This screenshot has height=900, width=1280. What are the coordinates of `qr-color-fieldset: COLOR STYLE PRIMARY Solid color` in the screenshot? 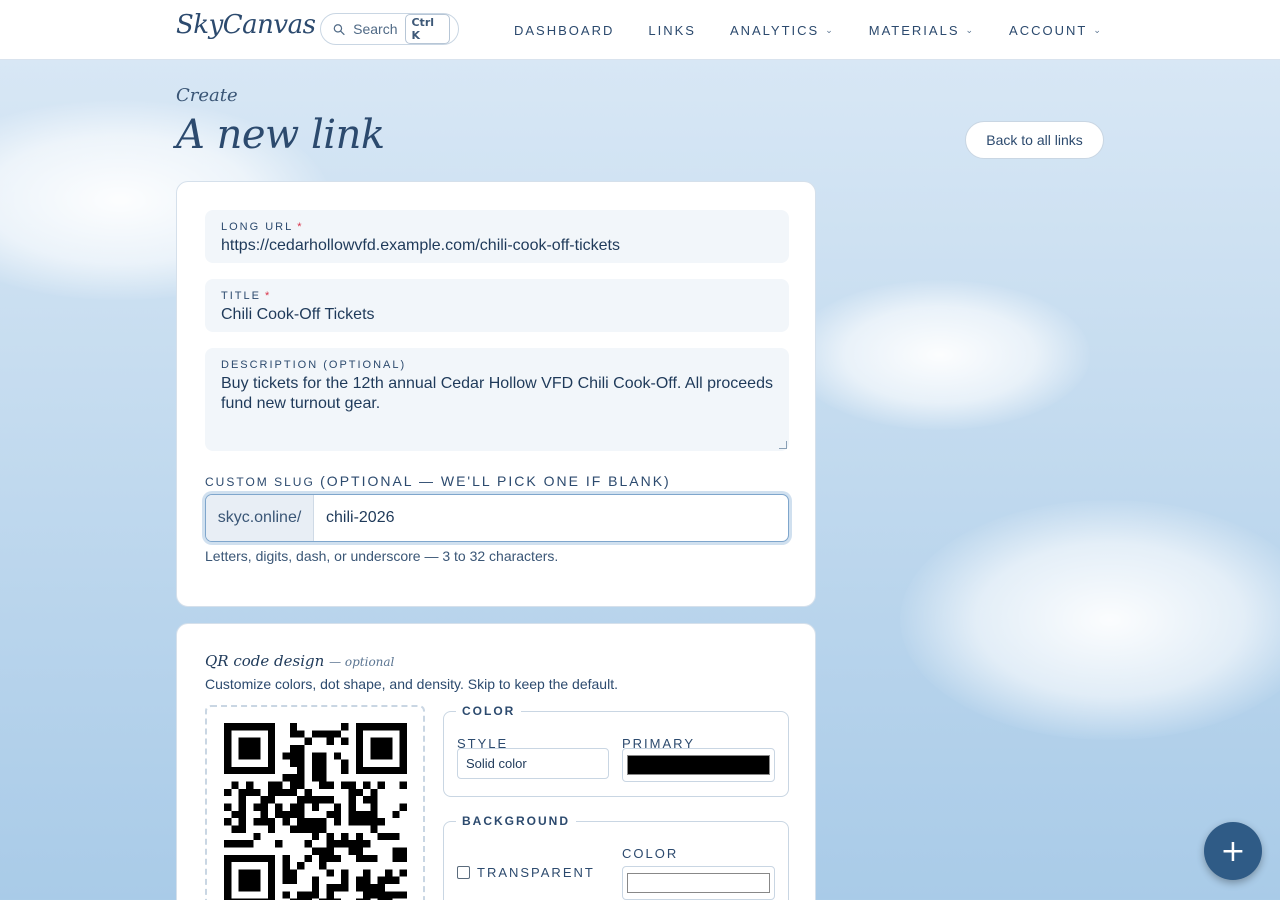 It's located at (616, 750).